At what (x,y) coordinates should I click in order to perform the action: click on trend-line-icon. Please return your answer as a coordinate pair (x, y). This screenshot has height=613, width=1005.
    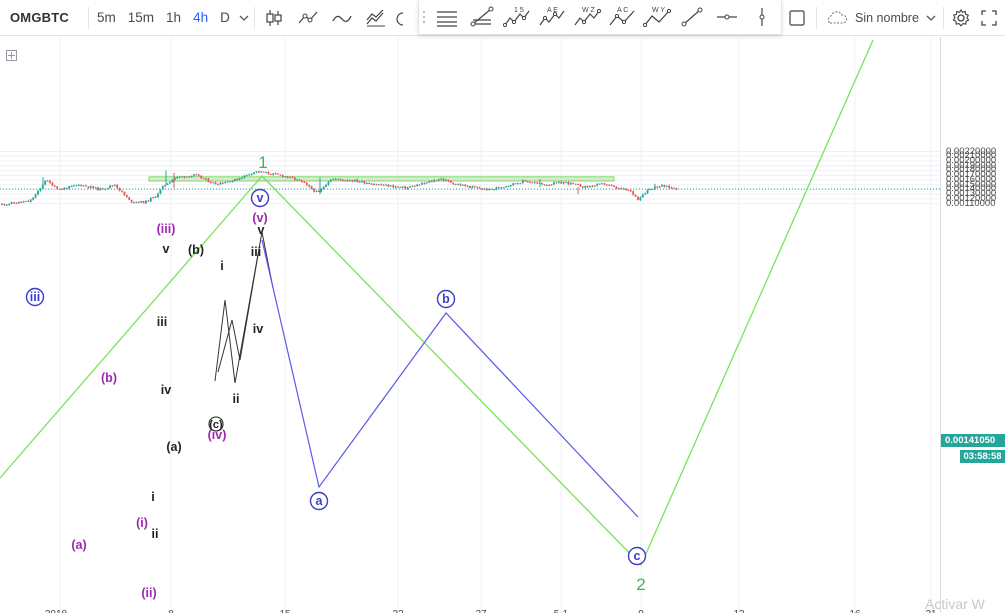
    Looking at the image, I should click on (691, 17).